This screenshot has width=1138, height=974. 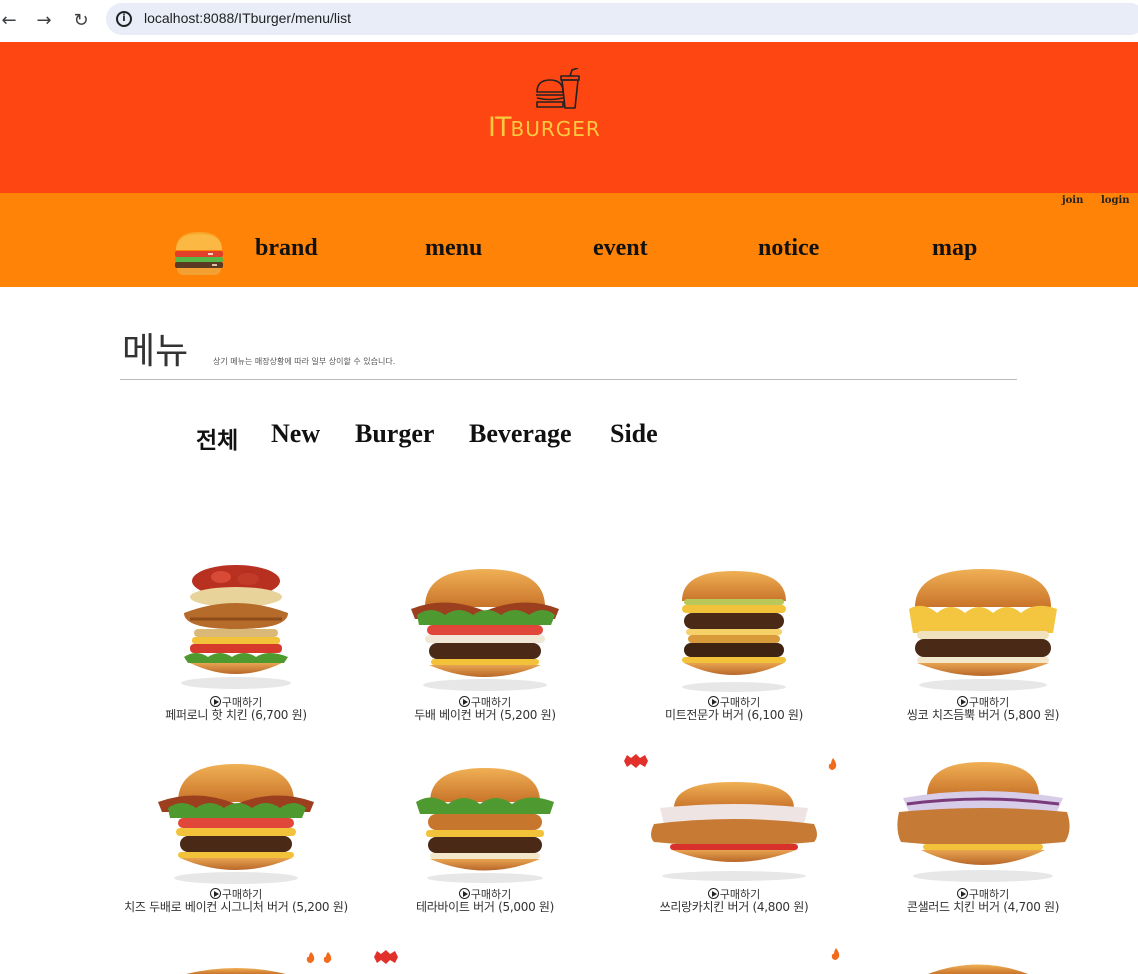 What do you see at coordinates (983, 630) in the screenshot?
I see `cheese-burger-image` at bounding box center [983, 630].